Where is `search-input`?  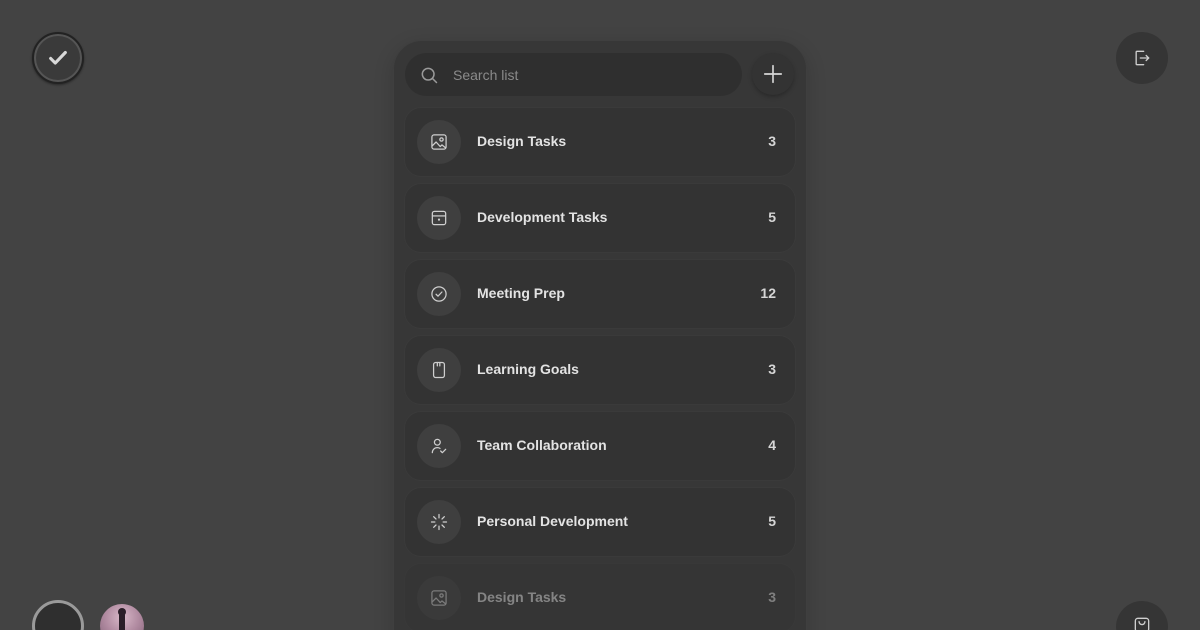 search-input is located at coordinates (588, 74).